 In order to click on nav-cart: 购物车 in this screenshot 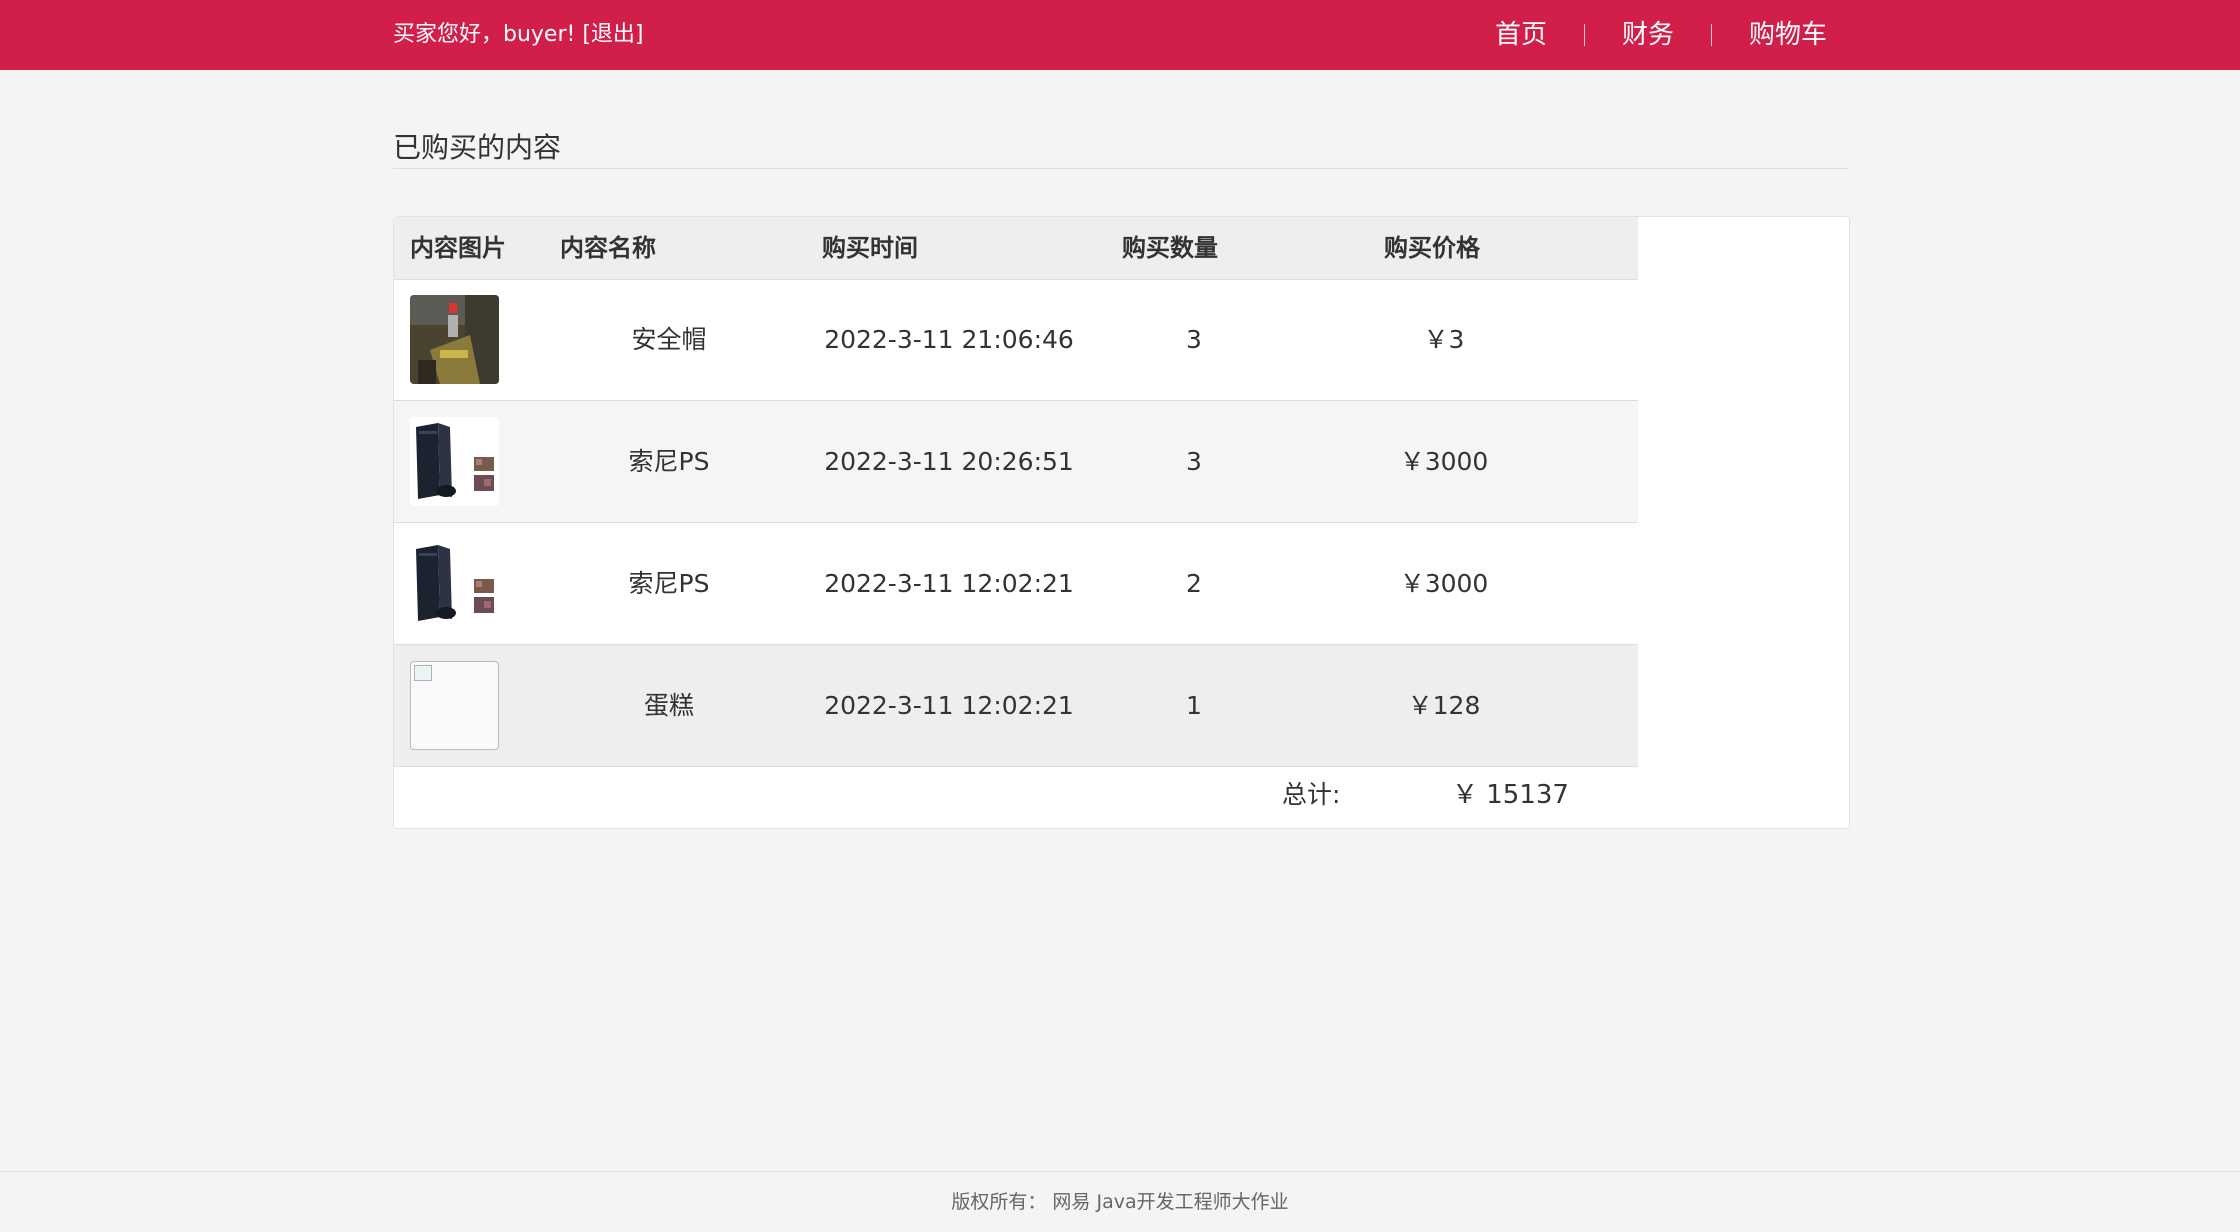, I will do `click(1769, 35)`.